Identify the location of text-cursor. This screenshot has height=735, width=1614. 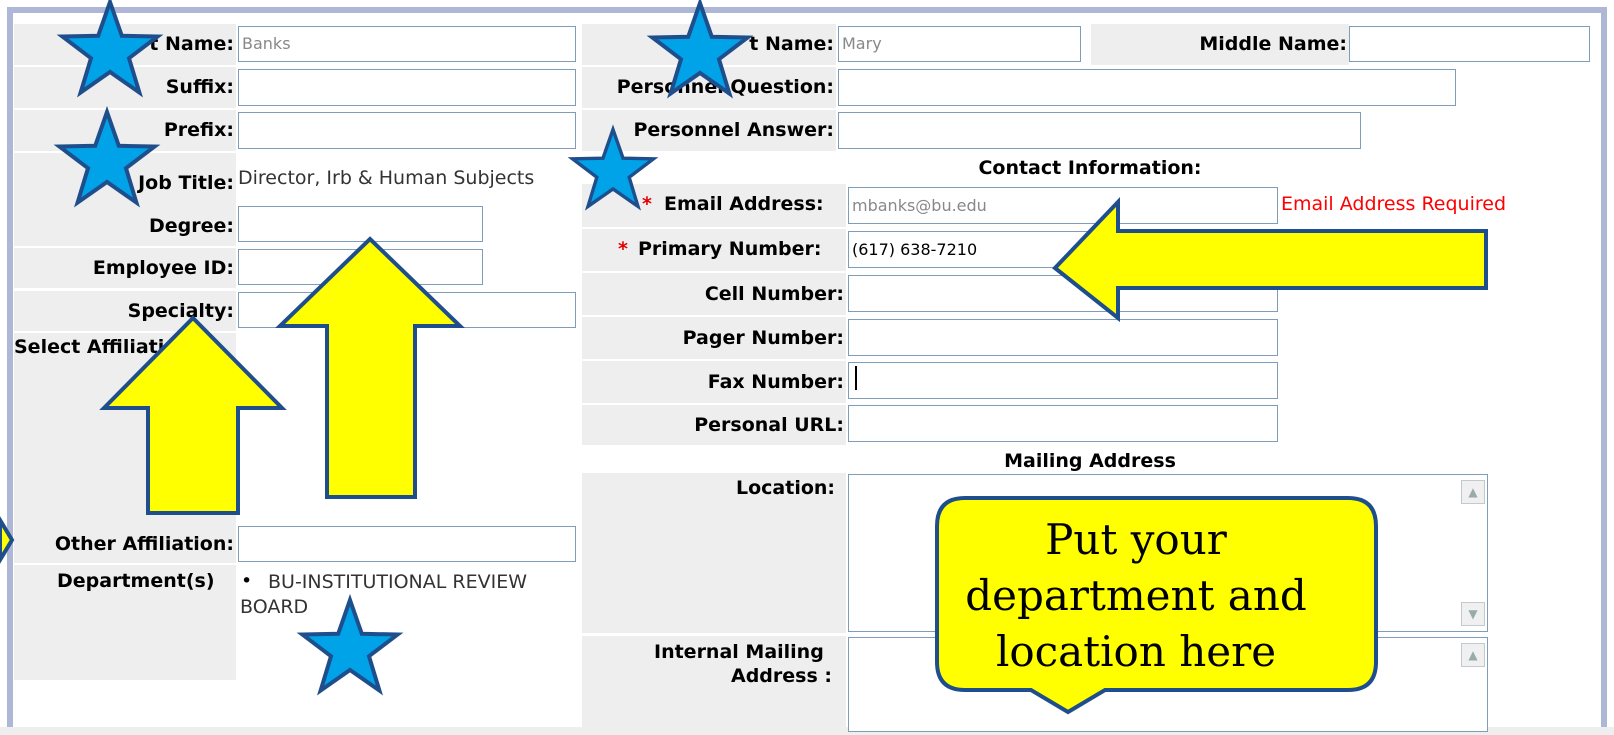
(856, 378).